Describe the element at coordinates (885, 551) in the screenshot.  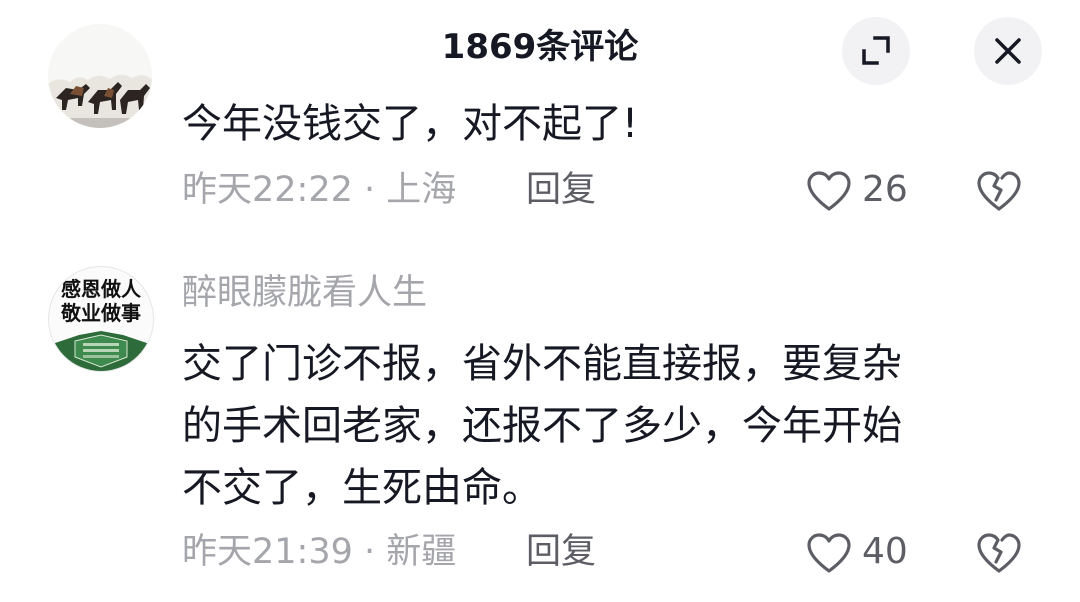
I see `like-count: 40` at that location.